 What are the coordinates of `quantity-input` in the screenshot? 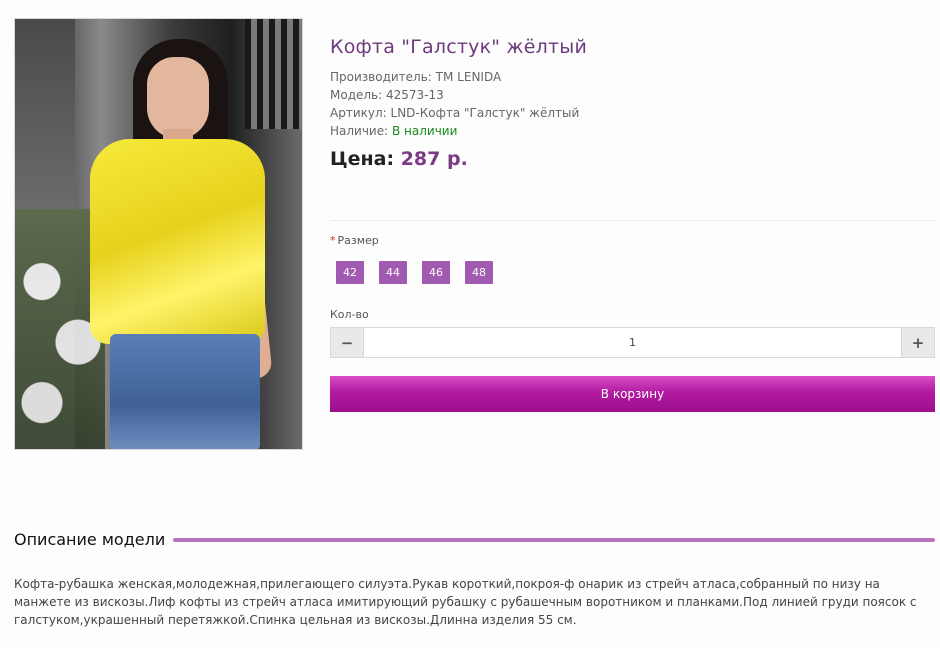 It's located at (632, 342).